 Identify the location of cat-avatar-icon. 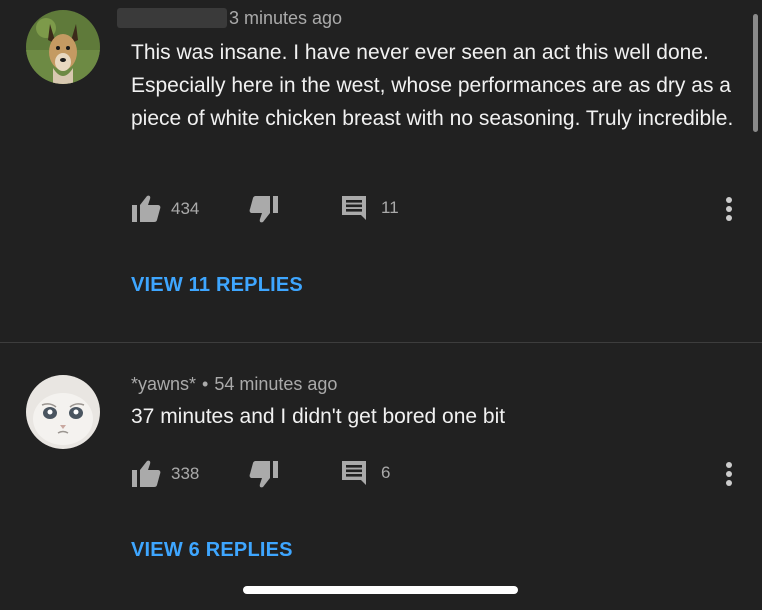
(63, 412).